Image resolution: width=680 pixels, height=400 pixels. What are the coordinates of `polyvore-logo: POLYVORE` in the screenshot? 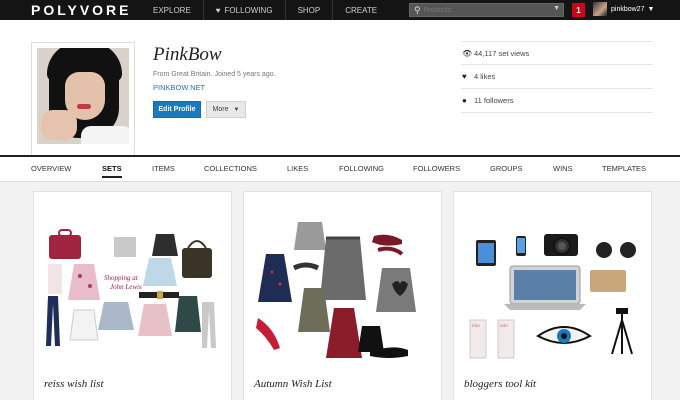 It's located at (86, 10).